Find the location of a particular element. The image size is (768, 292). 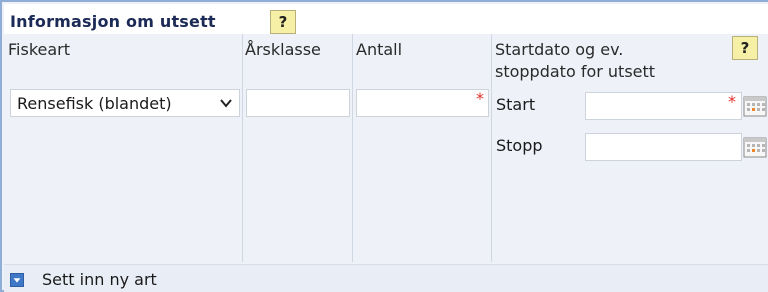

arsklasse-input is located at coordinates (298, 103).